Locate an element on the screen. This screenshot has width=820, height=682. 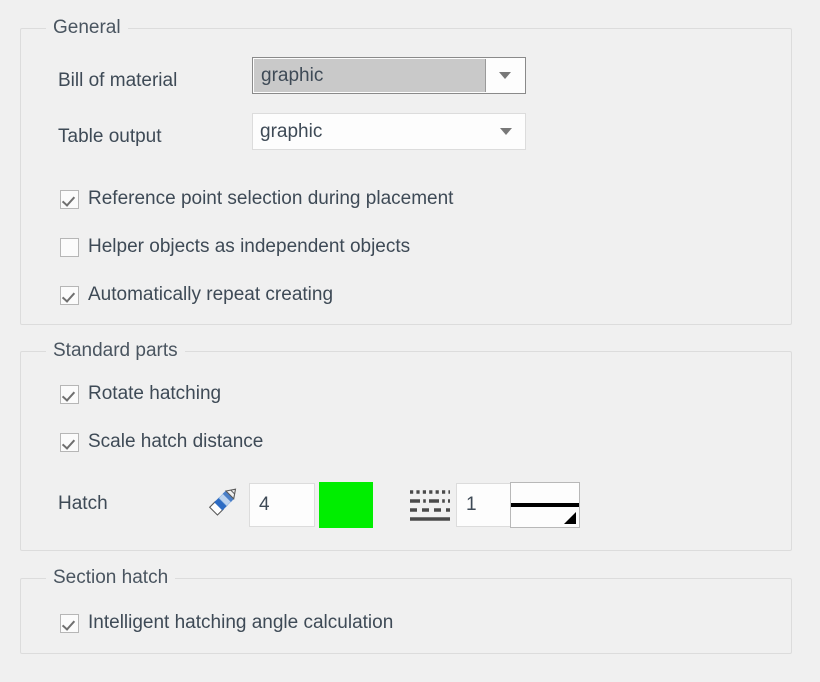
checkbox-scale-hatch-distance: Scale hatch distance is located at coordinates (161, 442).